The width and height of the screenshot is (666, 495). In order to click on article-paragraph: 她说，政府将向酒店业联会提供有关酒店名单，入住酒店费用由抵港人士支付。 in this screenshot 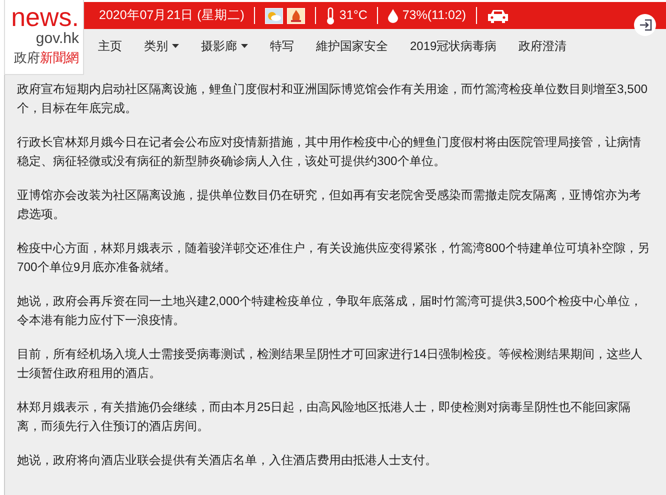, I will do `click(227, 460)`.